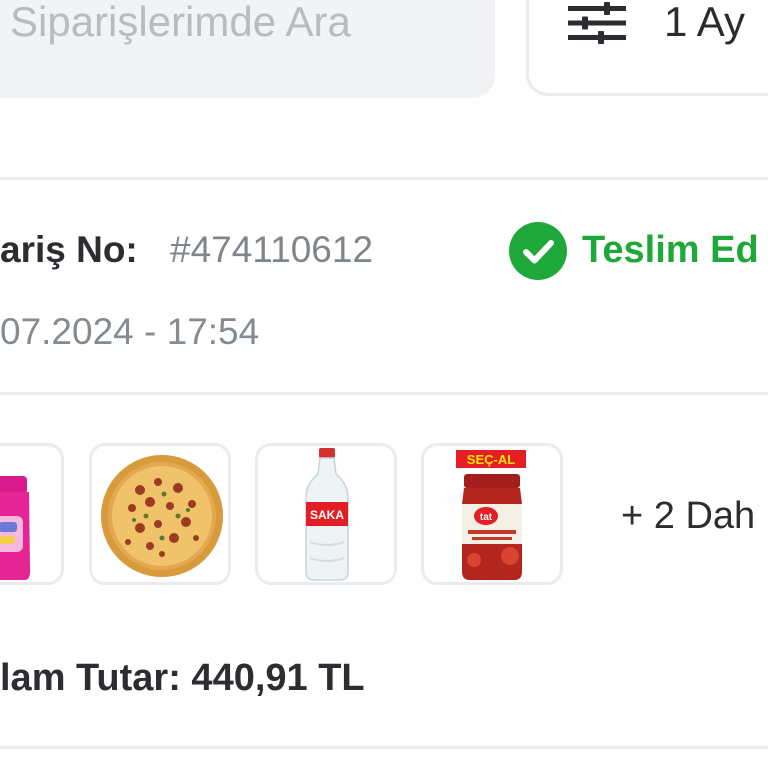 The image size is (768, 768). I want to click on jar-icon: SEÇ-AL tat, so click(491, 515).